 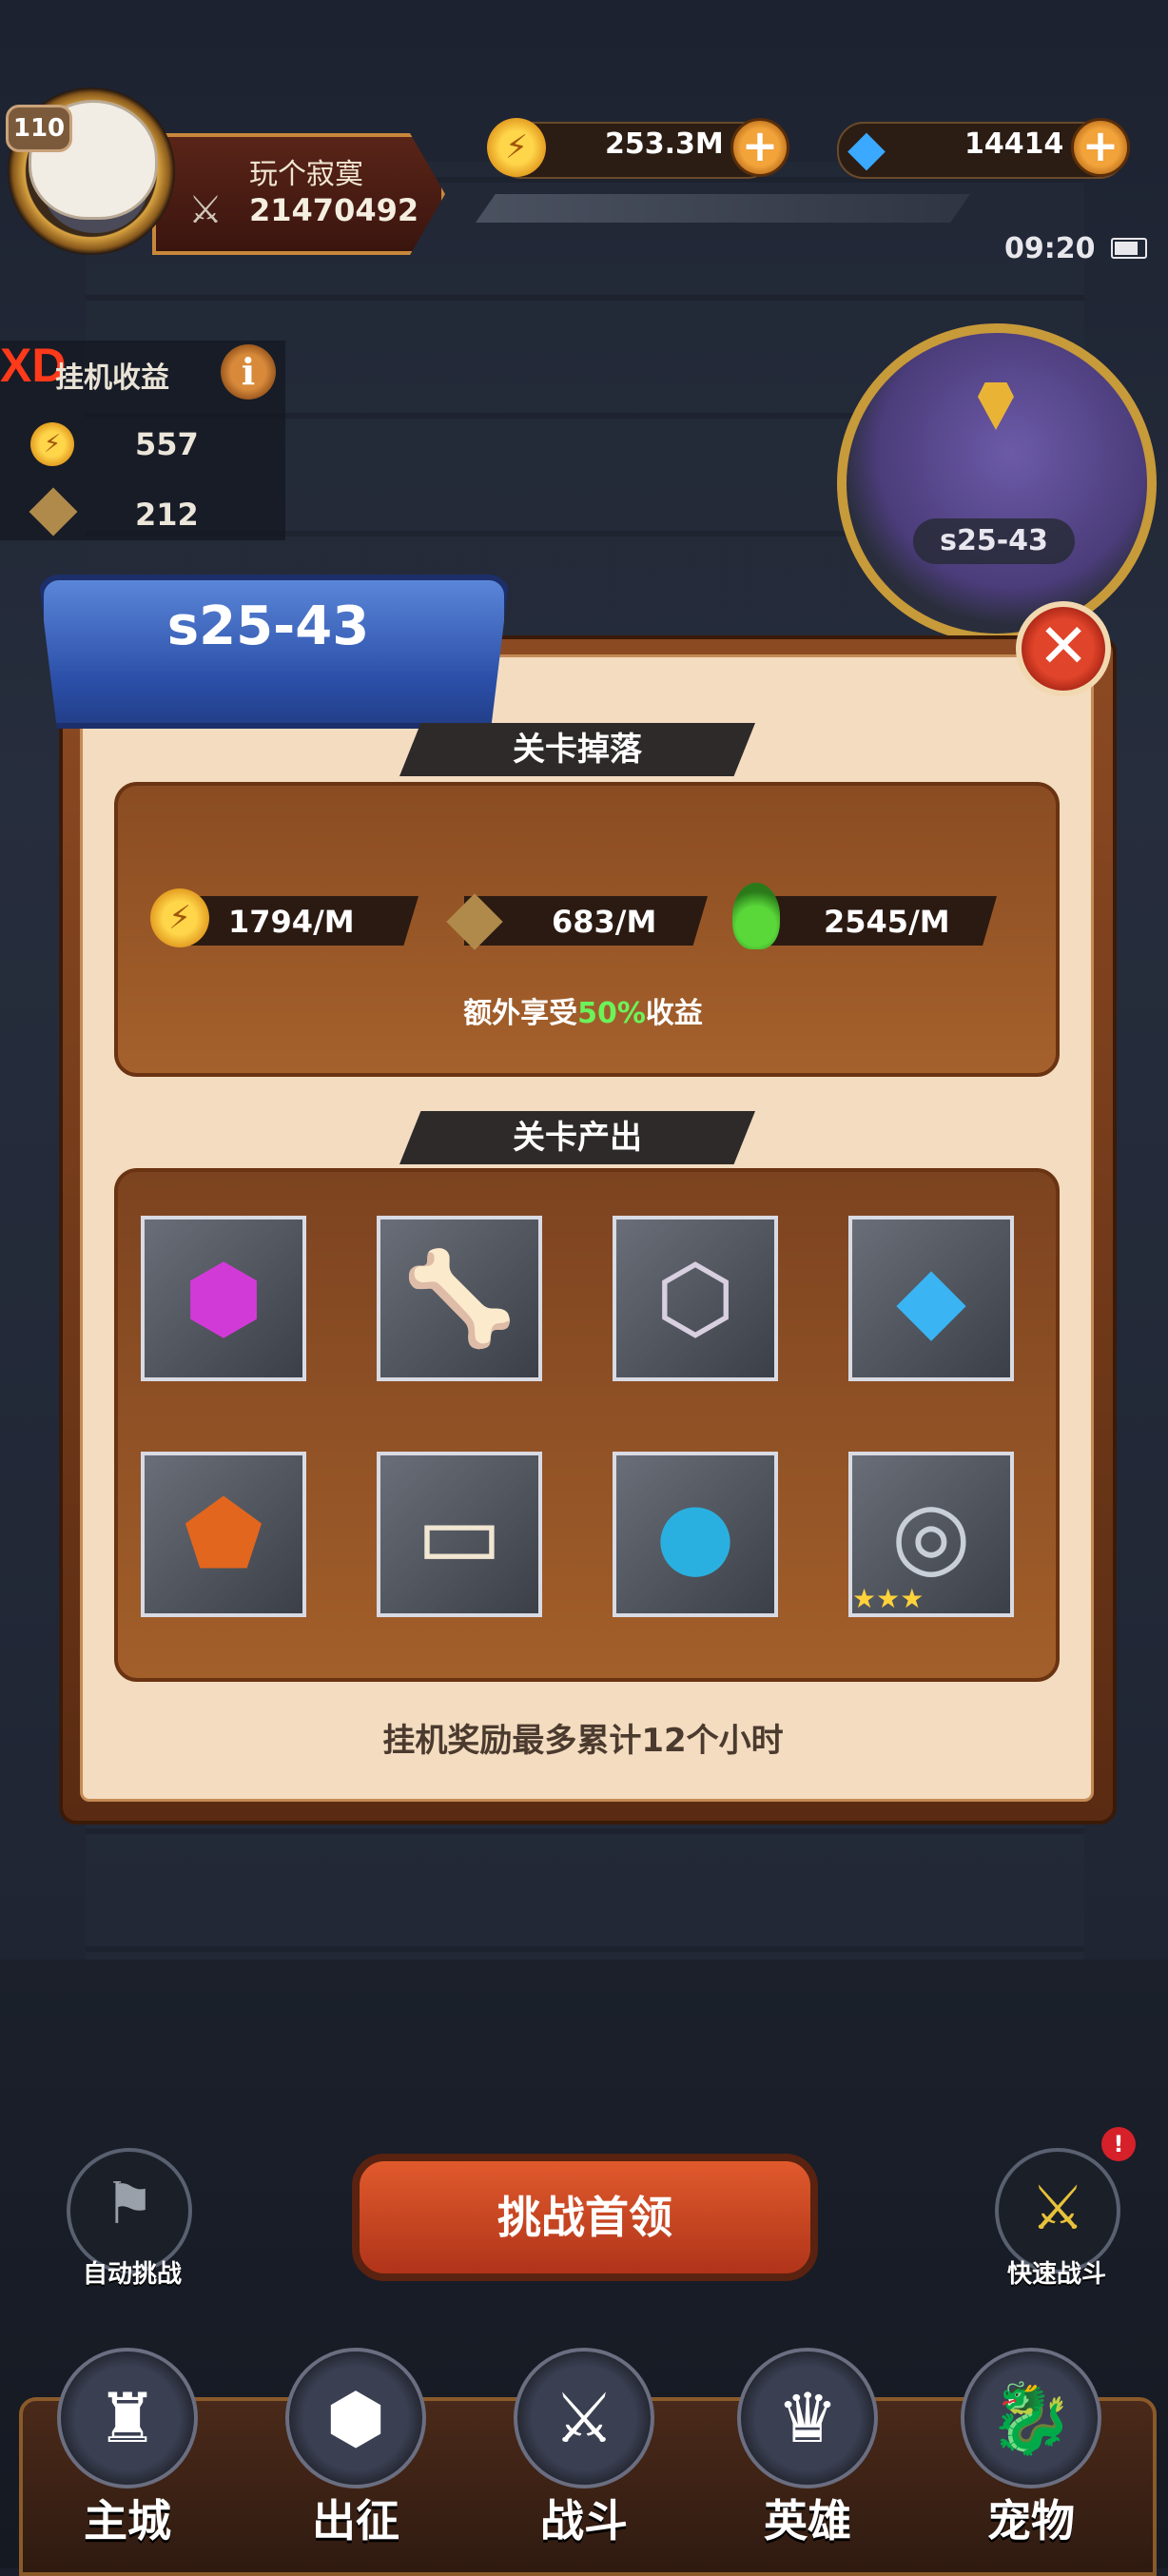 What do you see at coordinates (585, 2218) in the screenshot?
I see `challenge-boss-button: 挑战首领` at bounding box center [585, 2218].